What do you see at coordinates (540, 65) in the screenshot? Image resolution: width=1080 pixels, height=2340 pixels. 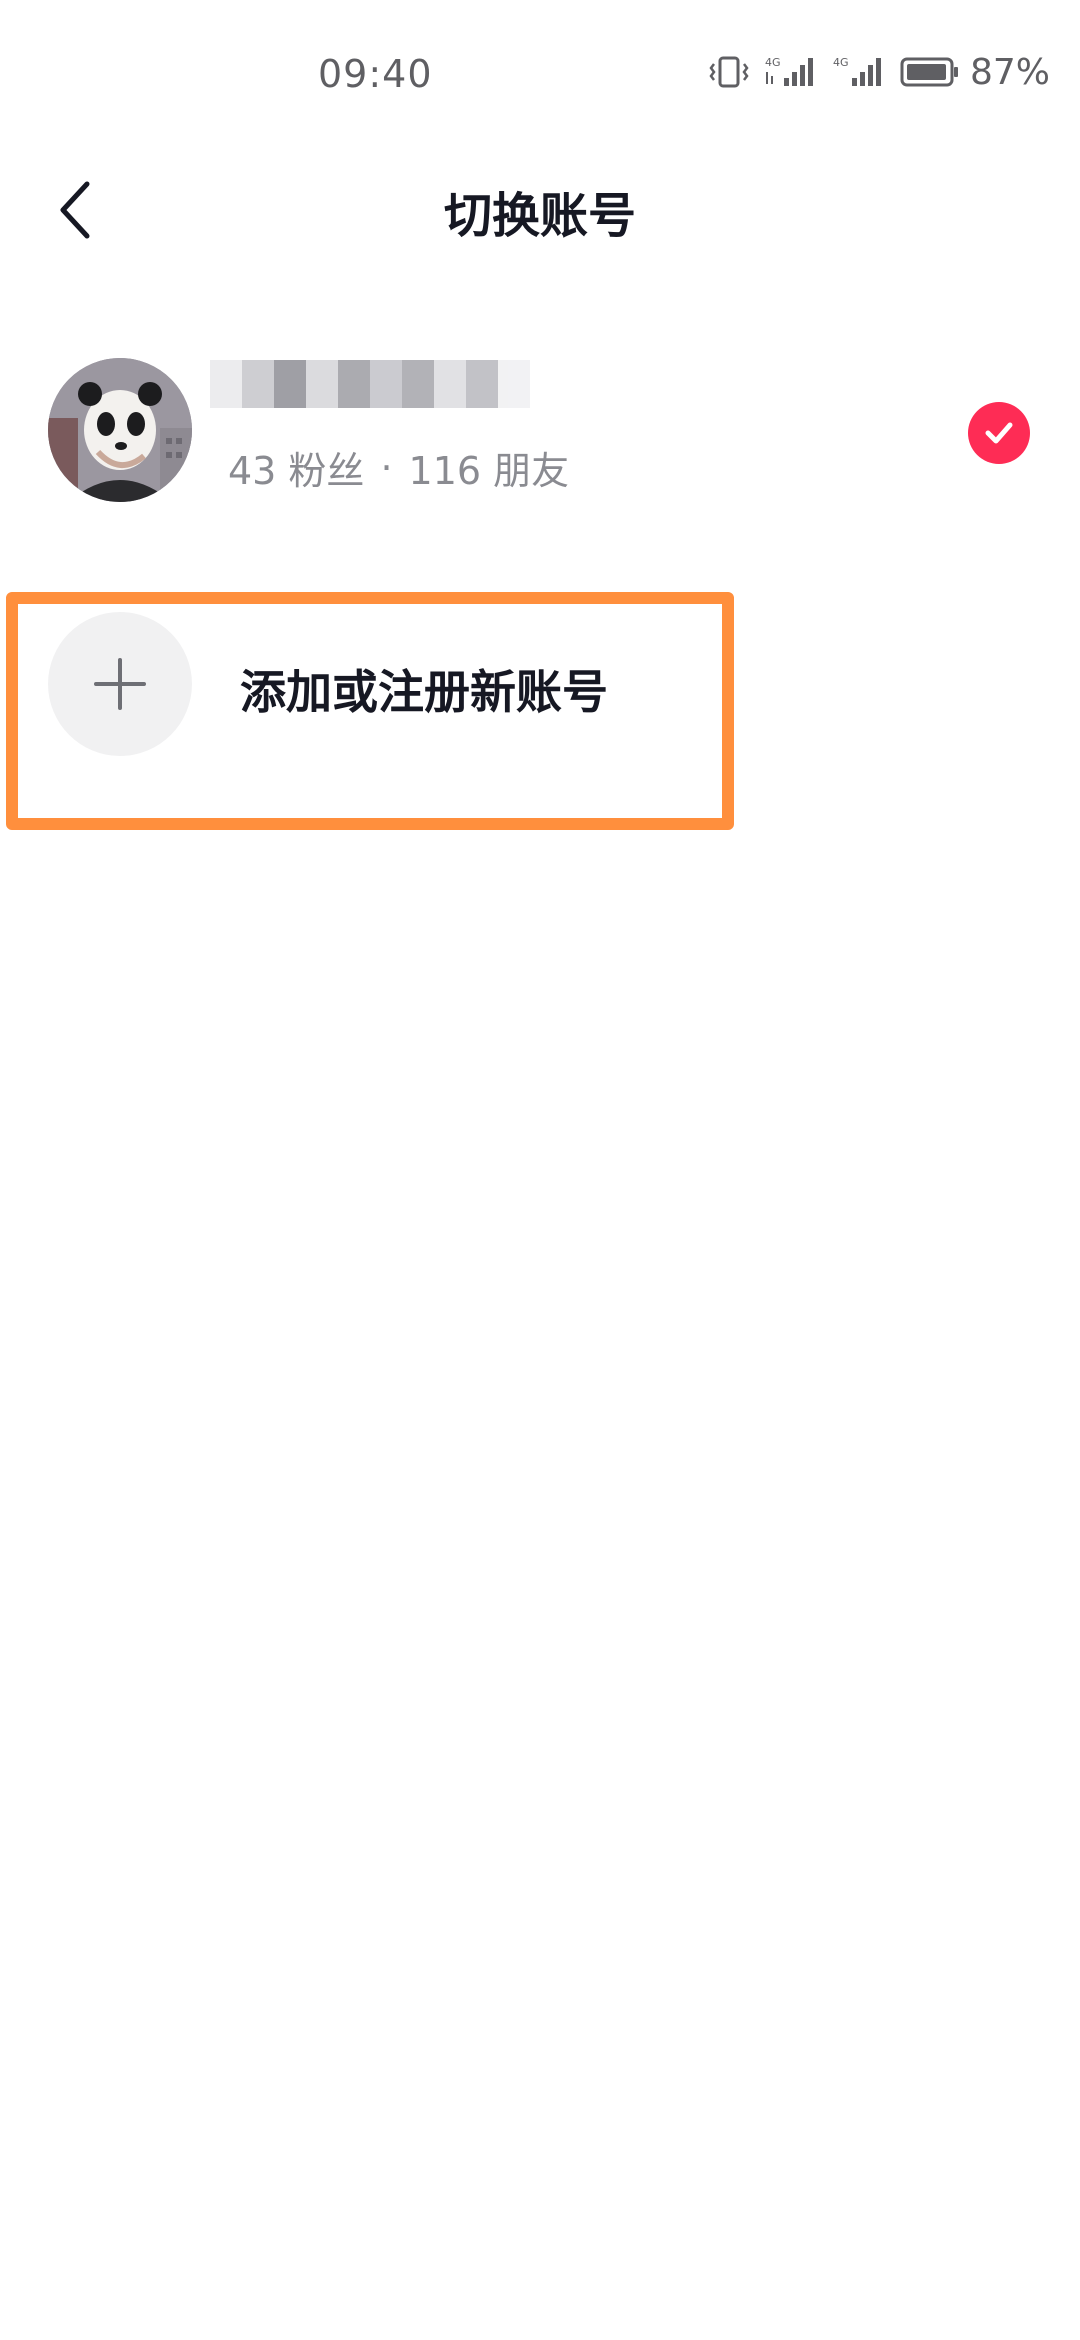 I see `status-bar: 09:40 4G 4G 87%` at bounding box center [540, 65].